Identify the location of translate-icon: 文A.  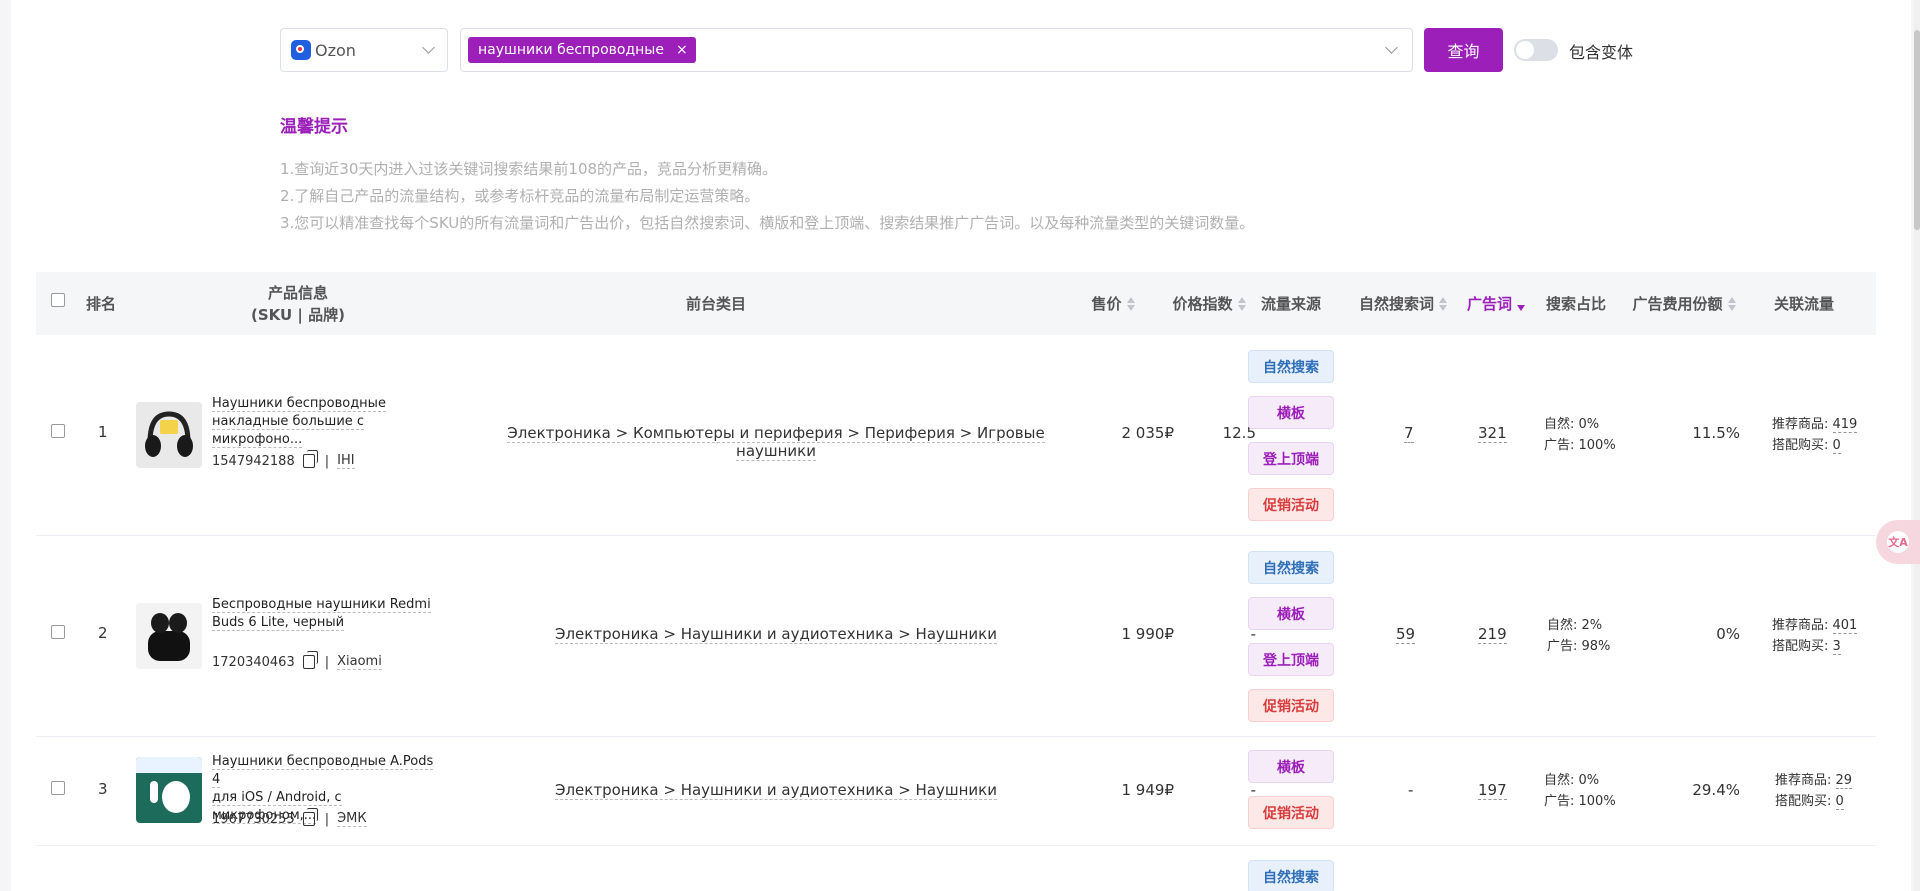
(1898, 542).